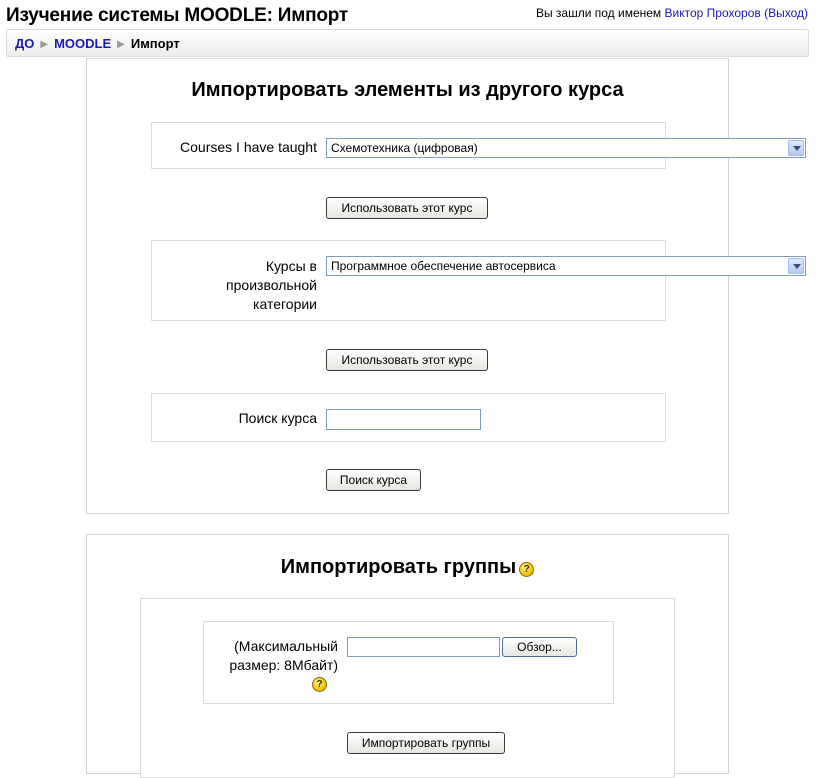  Describe the element at coordinates (155, 43) in the screenshot. I see `breadcrumb-item-current: Импорт` at that location.